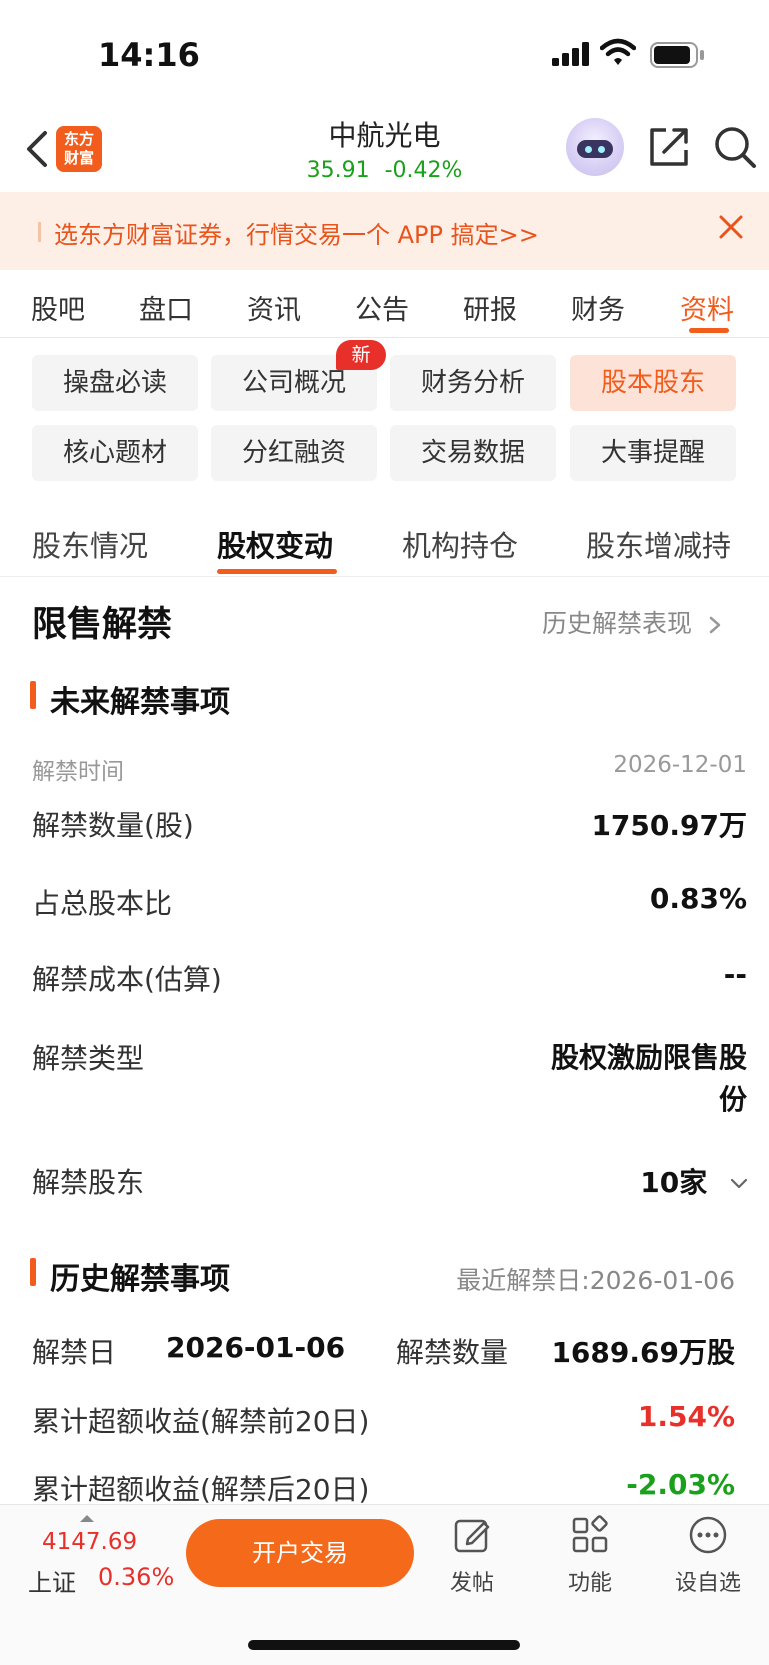  Describe the element at coordinates (595, 1280) in the screenshot. I see `recent-unlock-date: 最近解禁日:2026-01-06` at that location.